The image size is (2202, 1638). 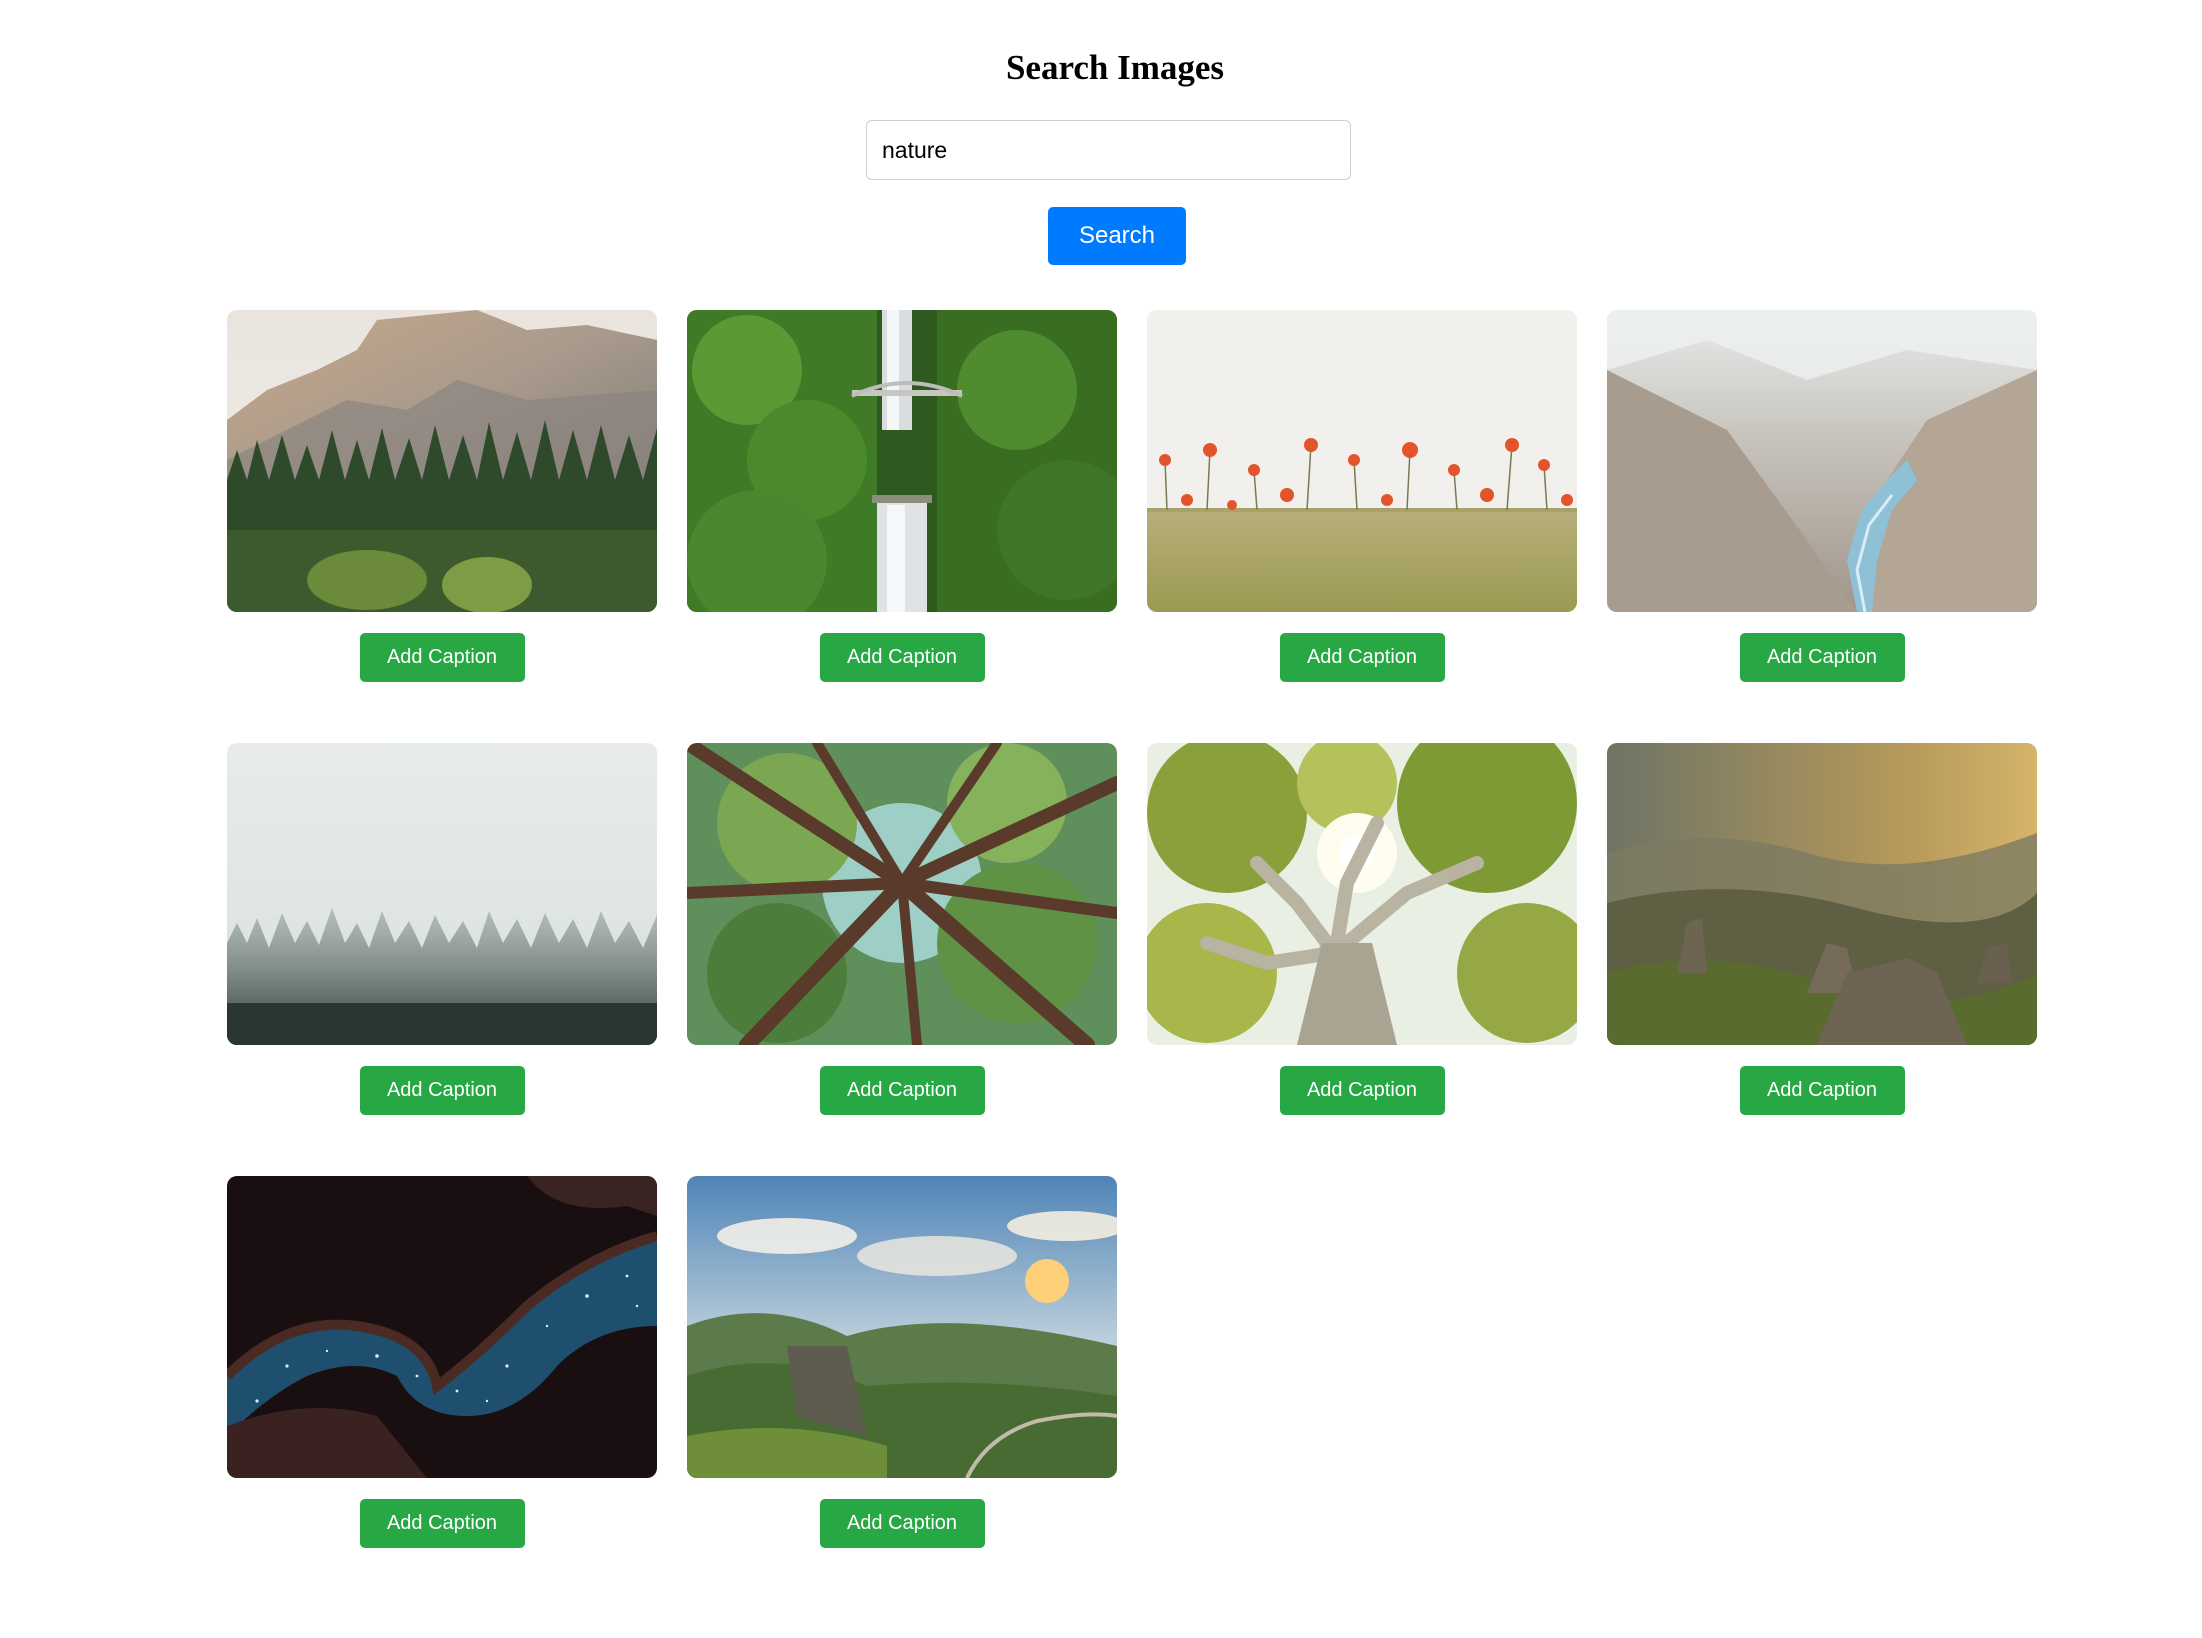 I want to click on search-button: Search, so click(x=1117, y=236).